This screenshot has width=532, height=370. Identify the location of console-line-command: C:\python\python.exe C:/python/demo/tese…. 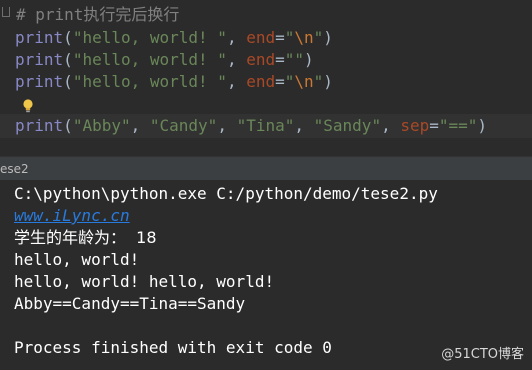
(226, 193).